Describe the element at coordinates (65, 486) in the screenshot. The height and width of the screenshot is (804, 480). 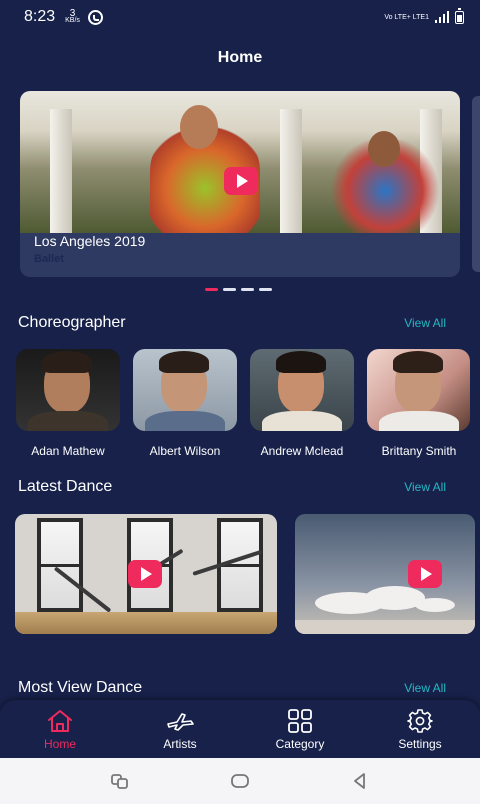
I see `latest-dance-section-title: Latest Dance` at that location.